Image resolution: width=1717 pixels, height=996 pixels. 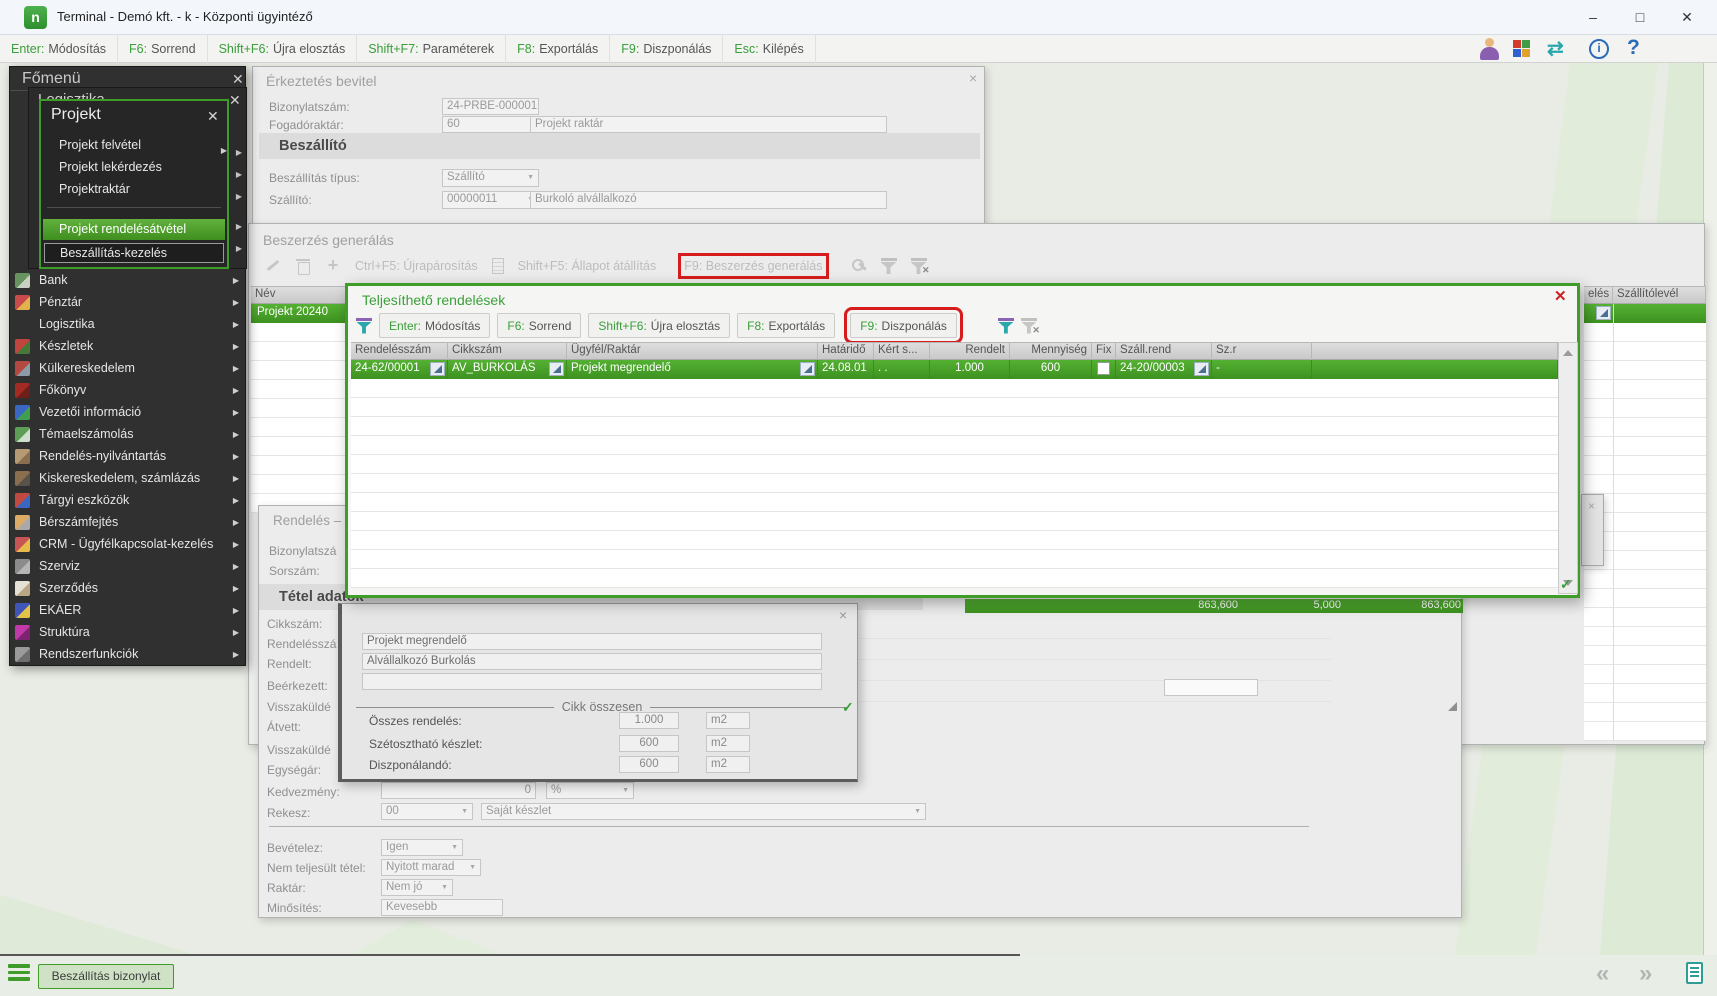 What do you see at coordinates (128, 500) in the screenshot?
I see `sidebar-item-t-rgyi-eszk-z-k: Tárgyi eszközök ▶` at bounding box center [128, 500].